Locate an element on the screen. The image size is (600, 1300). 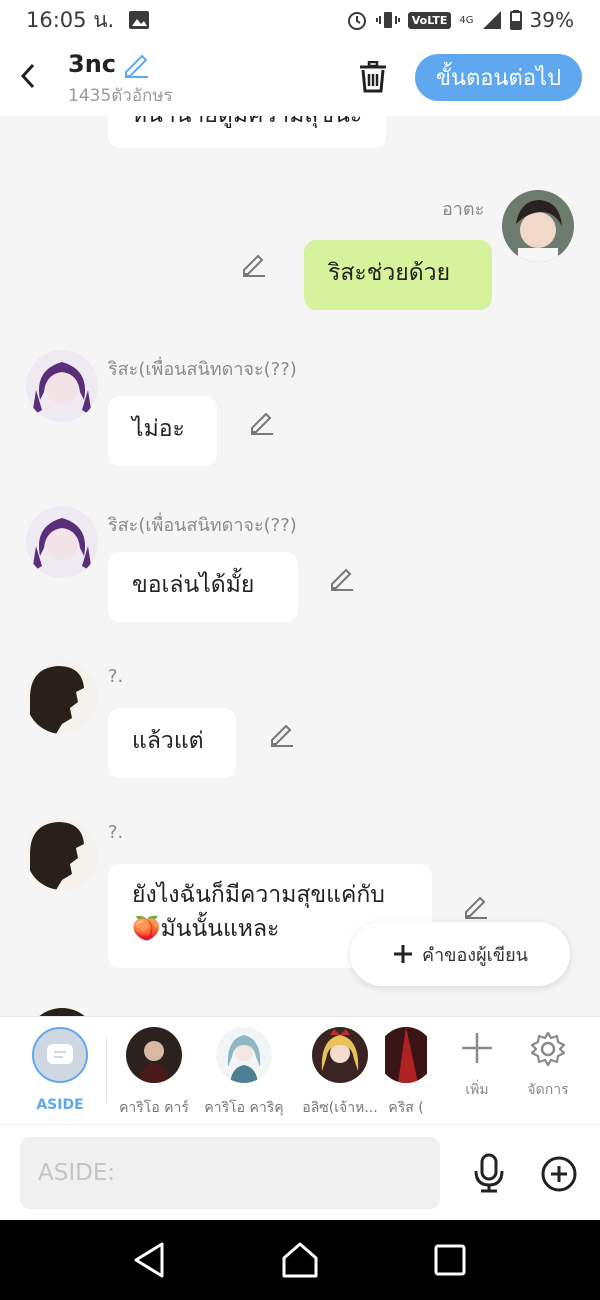
character-item: คาริโอ คาริคุ is located at coordinates (244, 1073).